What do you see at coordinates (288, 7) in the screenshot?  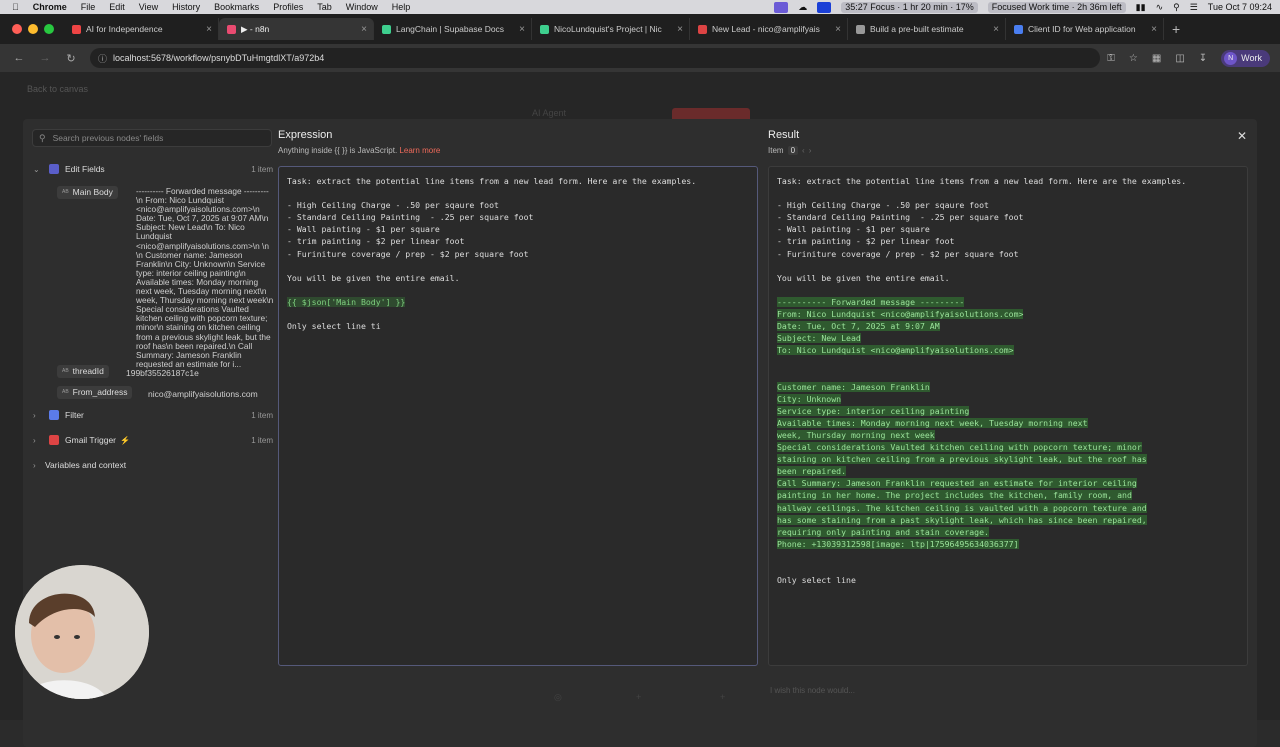 I see `menu-profiles: Profiles` at bounding box center [288, 7].